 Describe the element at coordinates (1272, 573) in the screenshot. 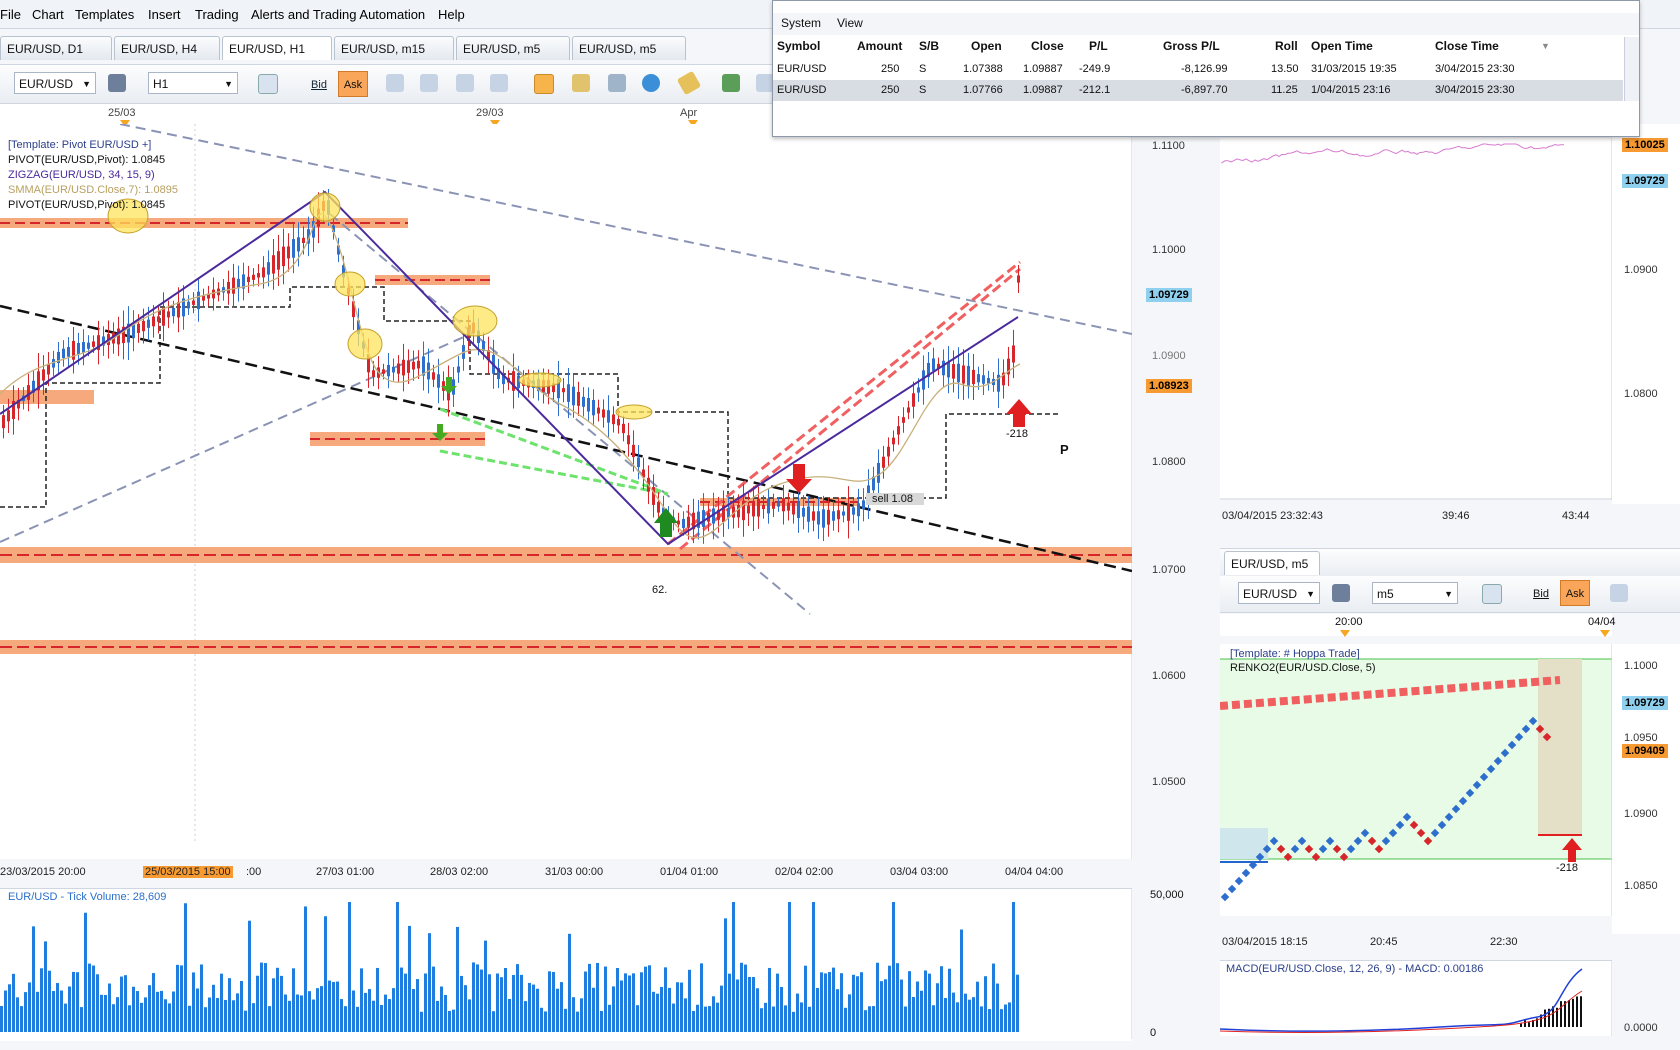

I see `tab-m5-panel: EUR/USD, m5 ✕` at that location.